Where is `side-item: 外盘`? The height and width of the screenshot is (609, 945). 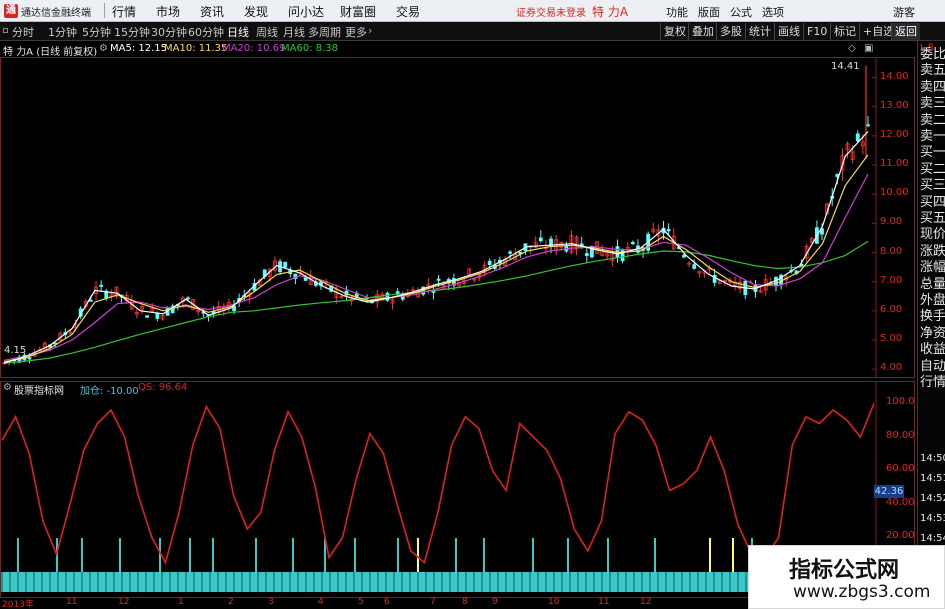
side-item: 外盘 is located at coordinates (932, 301).